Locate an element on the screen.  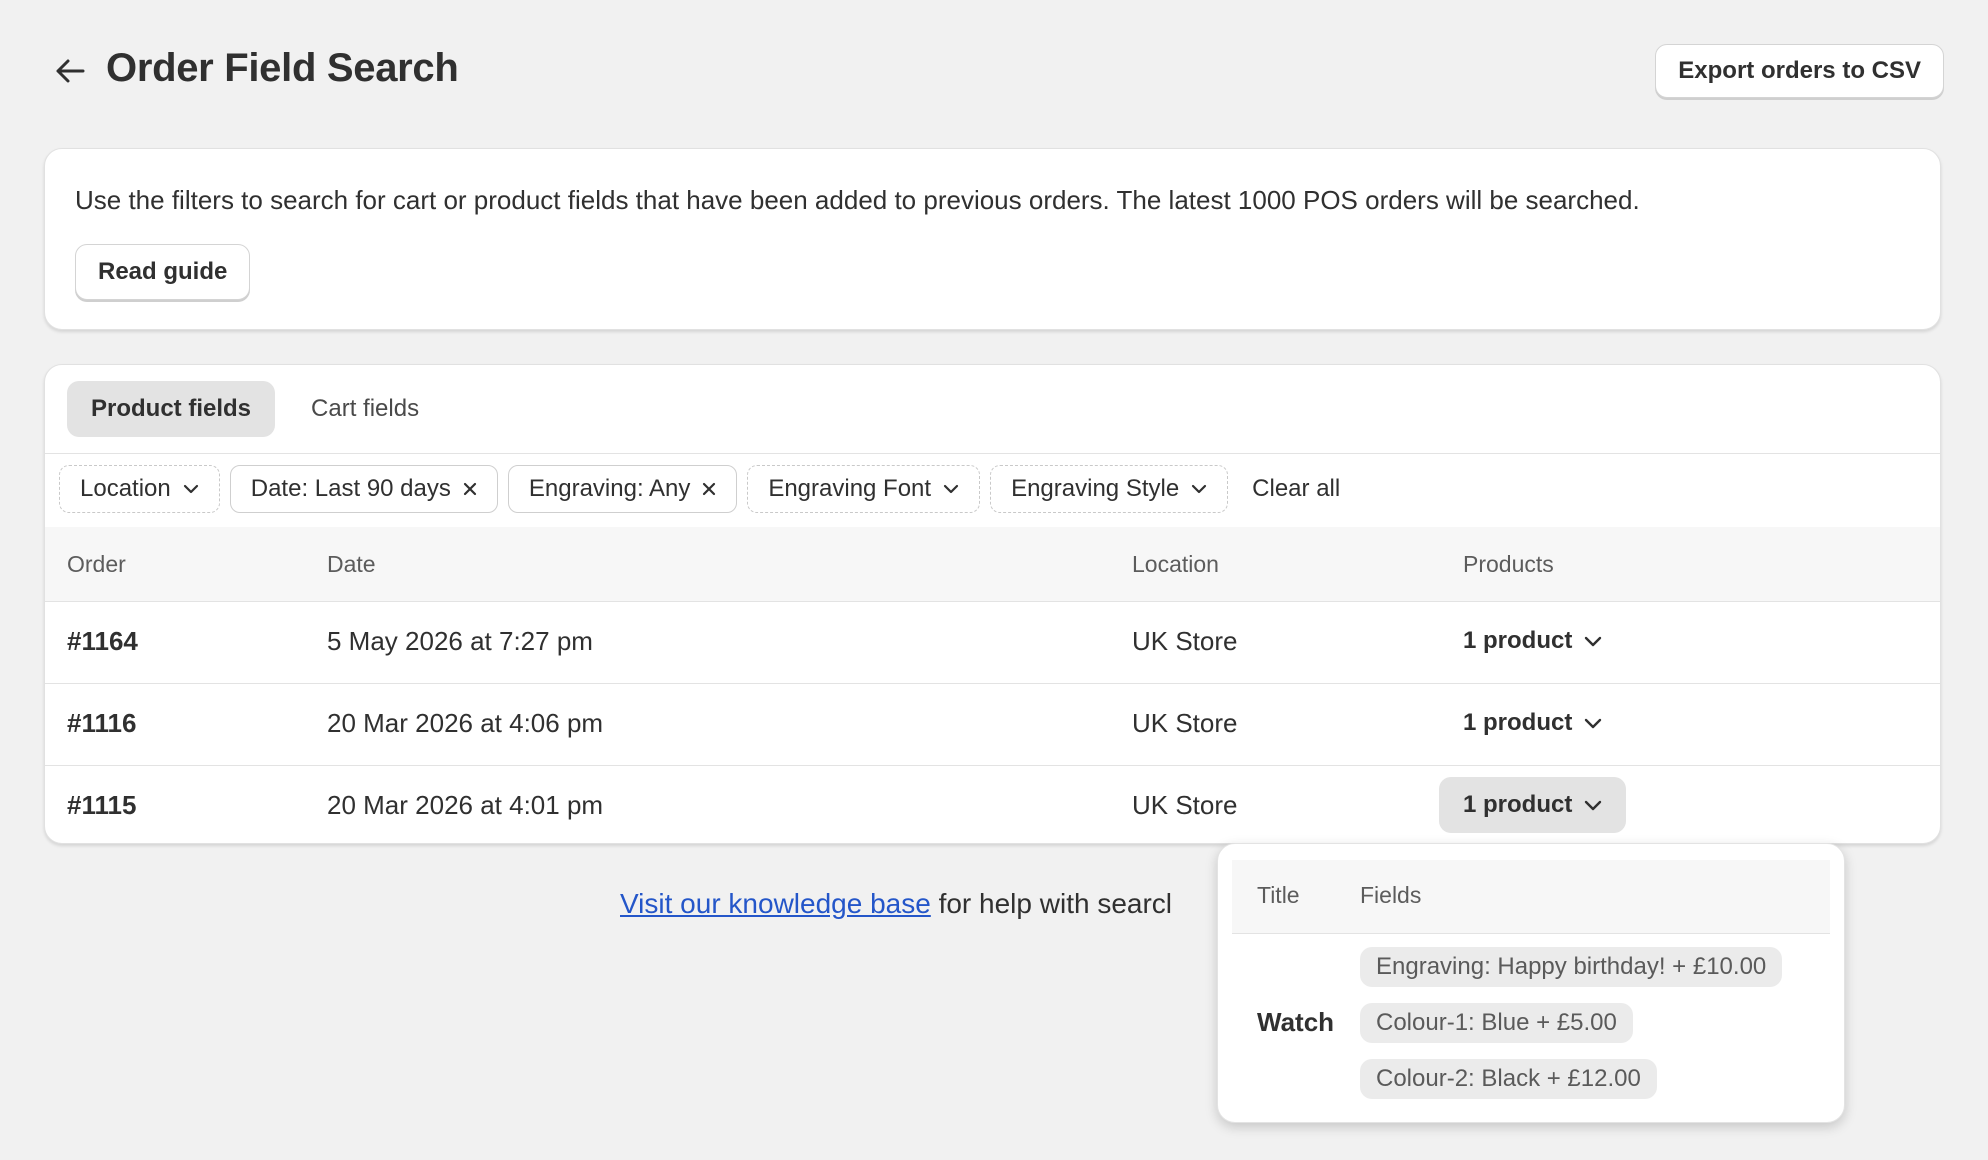
engraving-style-filter: Engraving Style is located at coordinates (1109, 489).